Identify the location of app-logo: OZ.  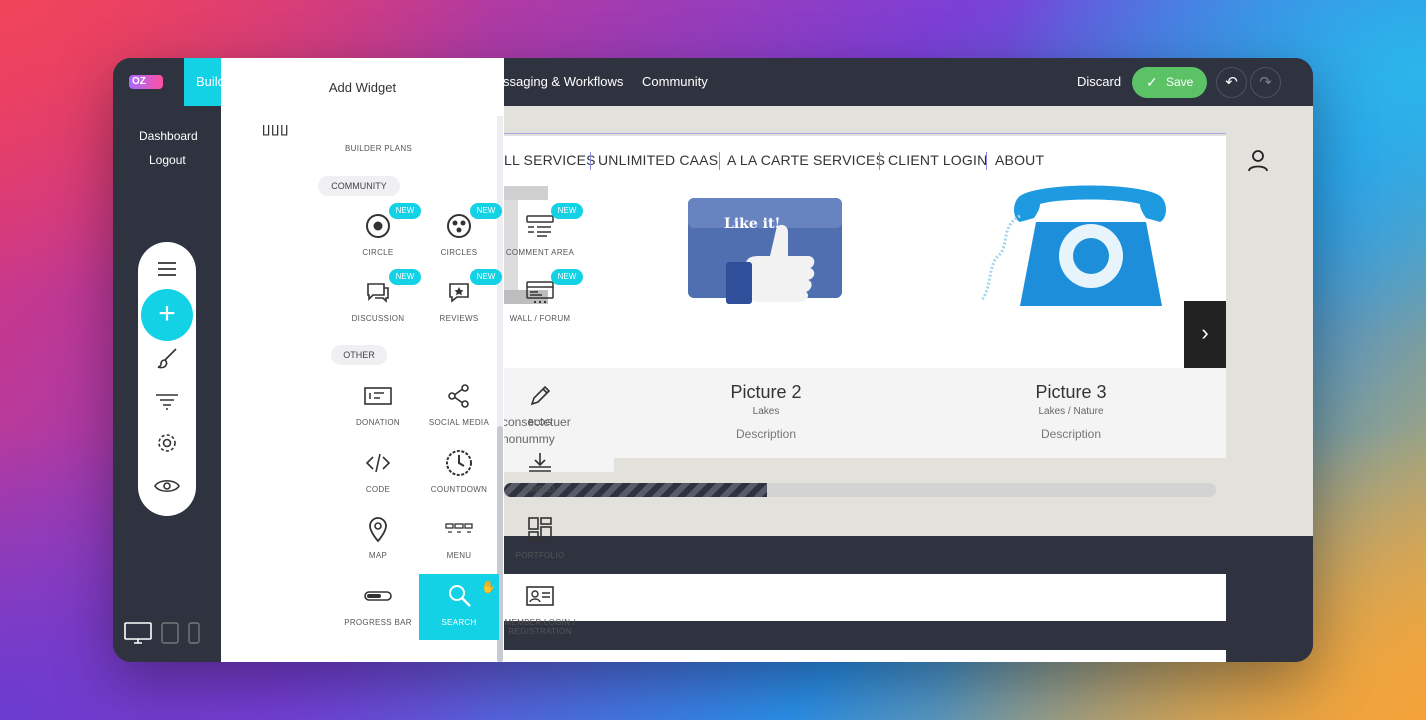
(146, 82).